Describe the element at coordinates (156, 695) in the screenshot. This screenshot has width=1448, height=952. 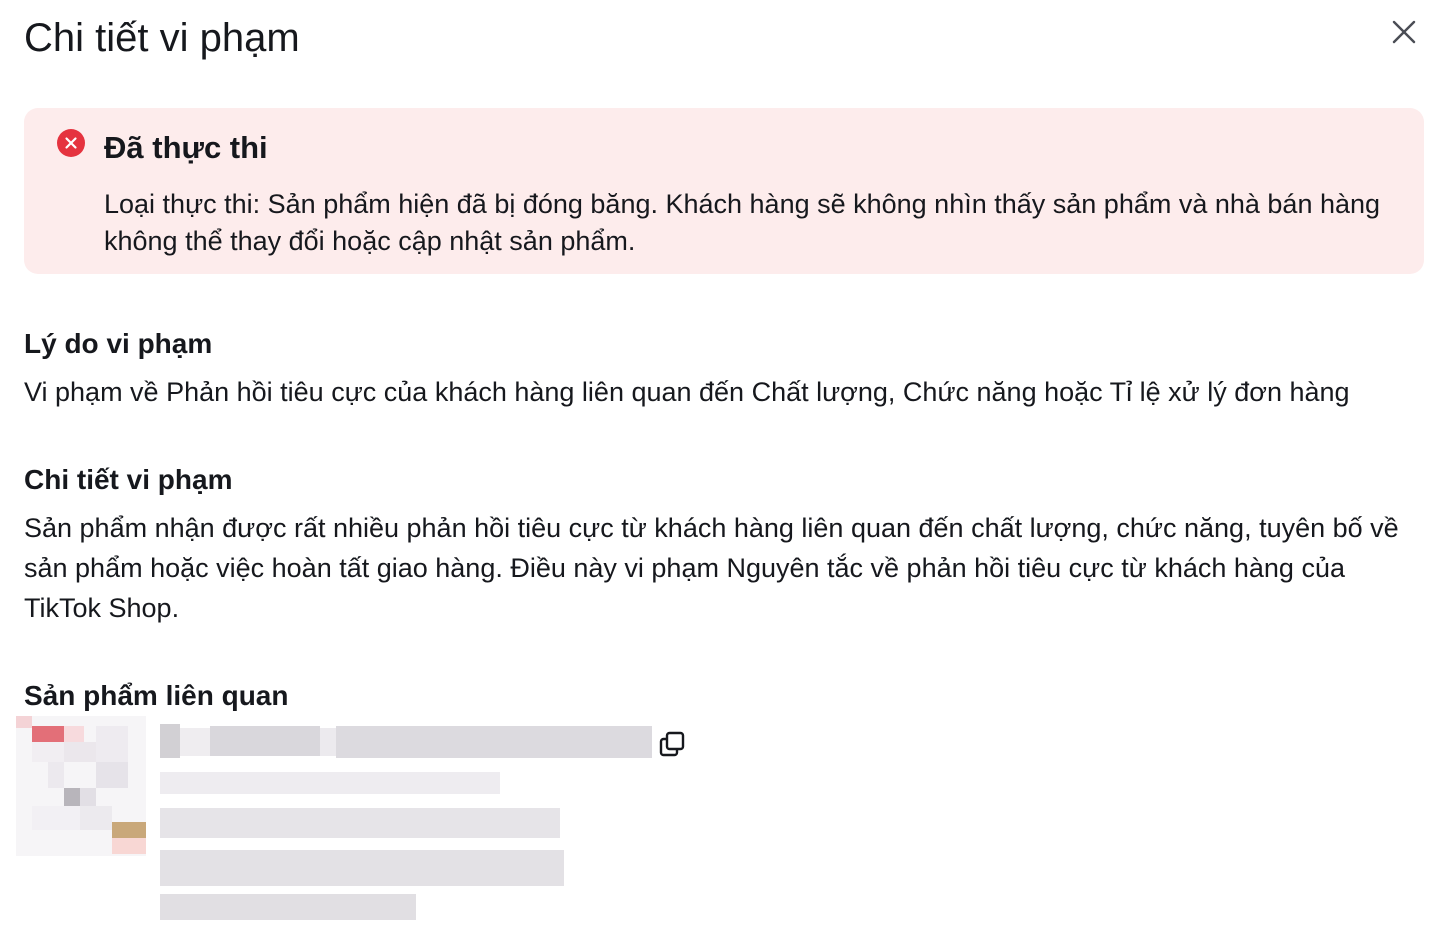
I see `related-products-heading: Sản phẩm liên quan` at that location.